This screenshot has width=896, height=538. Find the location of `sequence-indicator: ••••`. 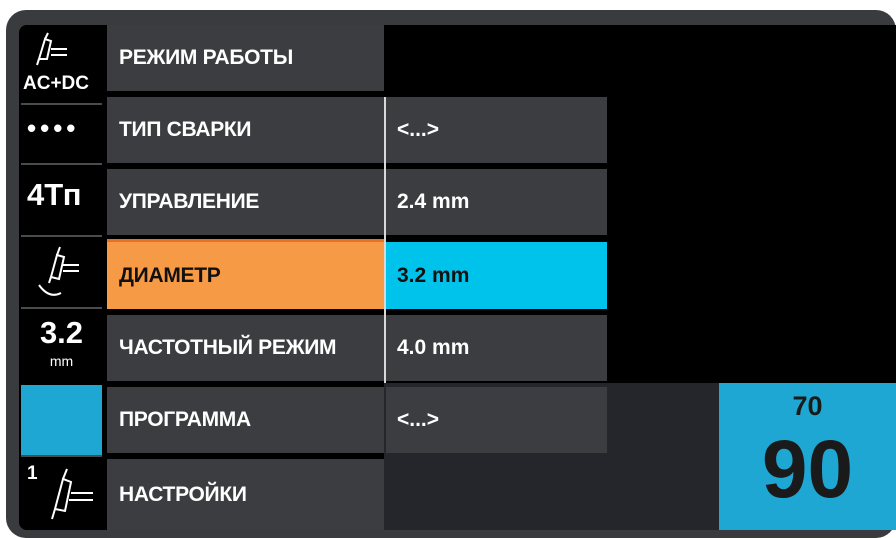

sequence-indicator: •••• is located at coordinates (61, 136).